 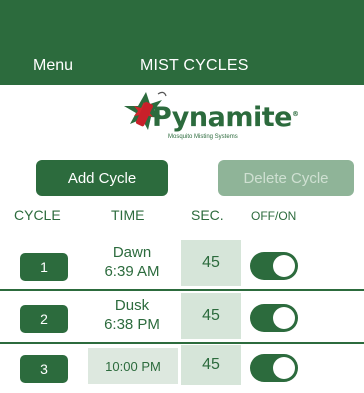 I want to click on column-header-onoff: OFF/ON, so click(x=274, y=216).